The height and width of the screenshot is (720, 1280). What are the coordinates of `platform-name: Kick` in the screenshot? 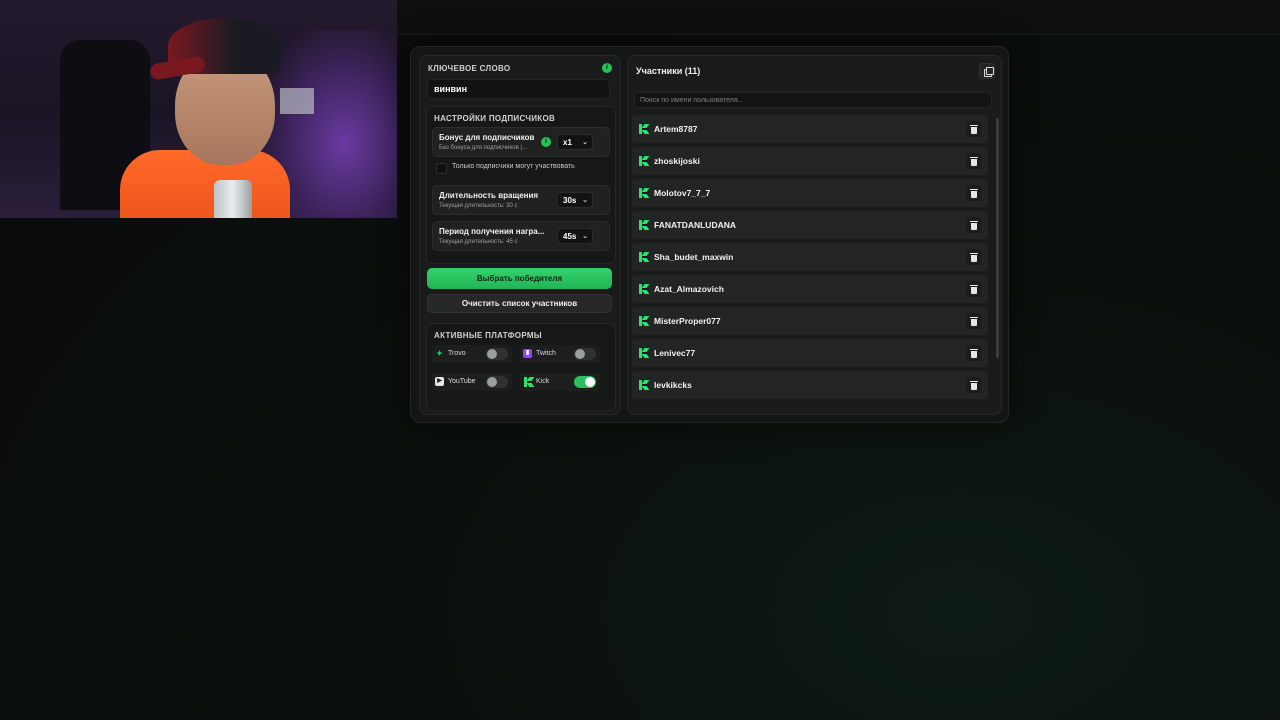 It's located at (543, 381).